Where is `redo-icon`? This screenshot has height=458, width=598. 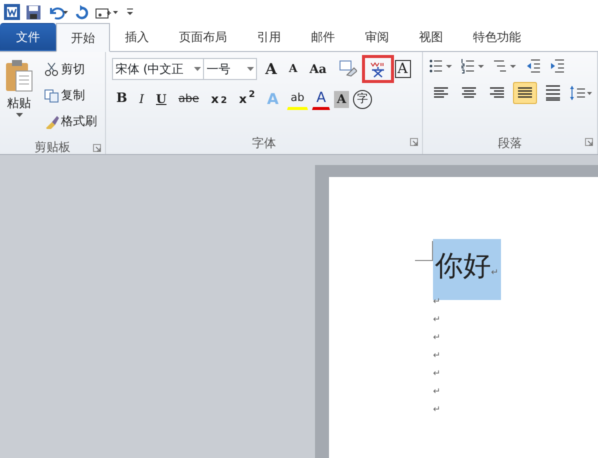
redo-icon is located at coordinates (82, 12).